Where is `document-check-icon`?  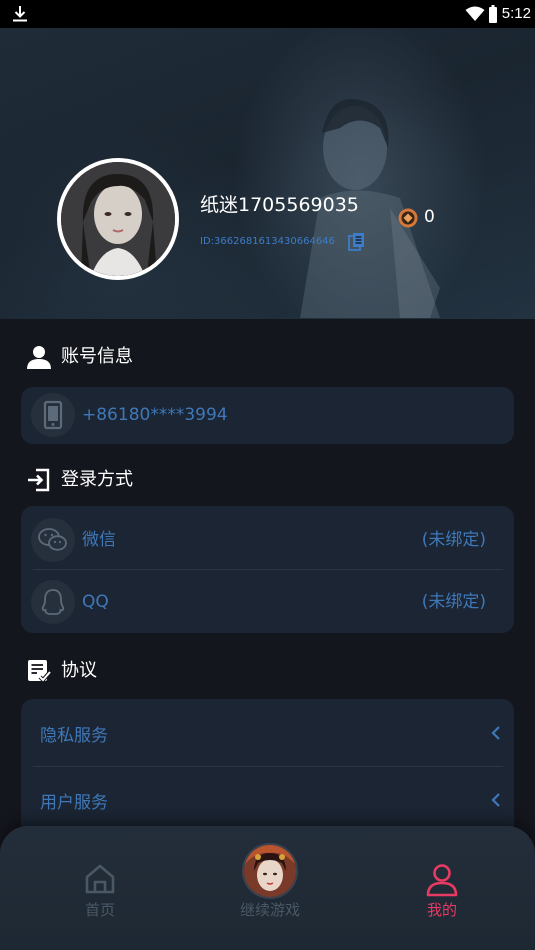 document-check-icon is located at coordinates (40, 671).